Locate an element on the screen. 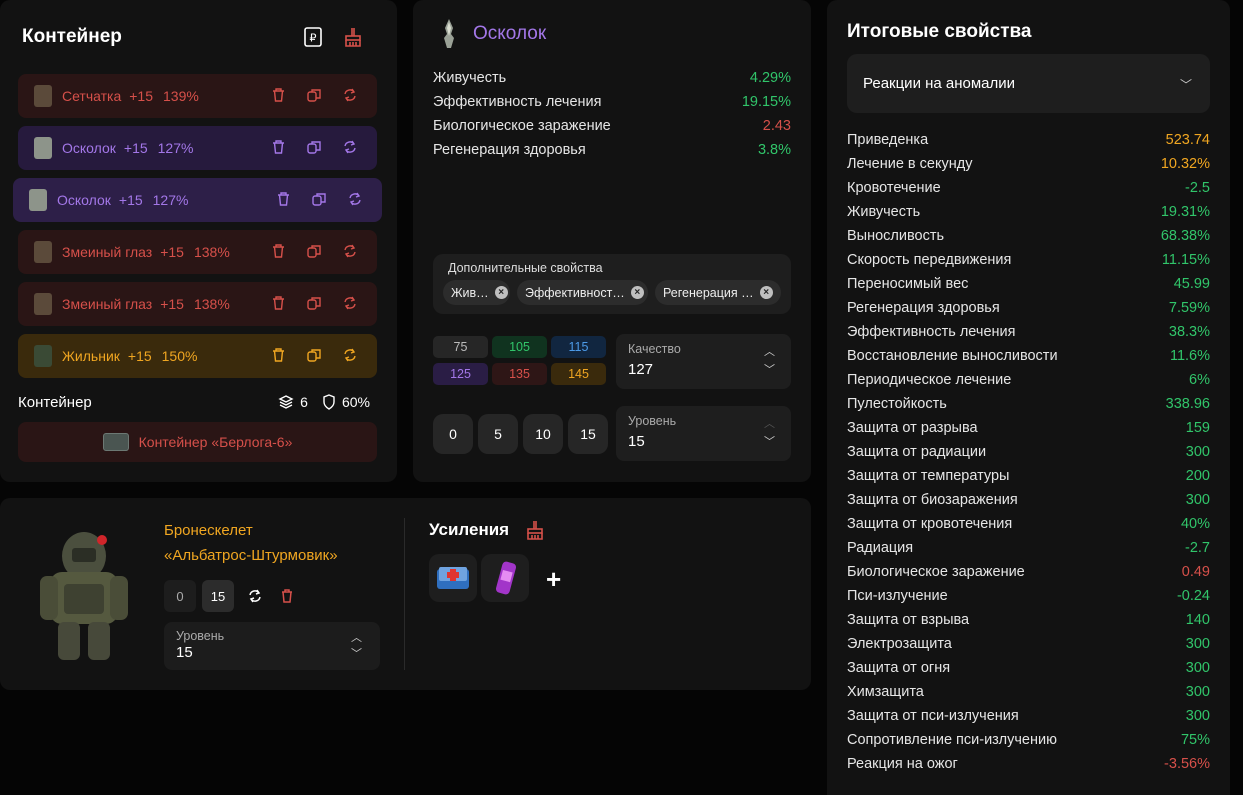 This screenshot has width=1243, height=795. quality-label: Качество is located at coordinates (654, 349).